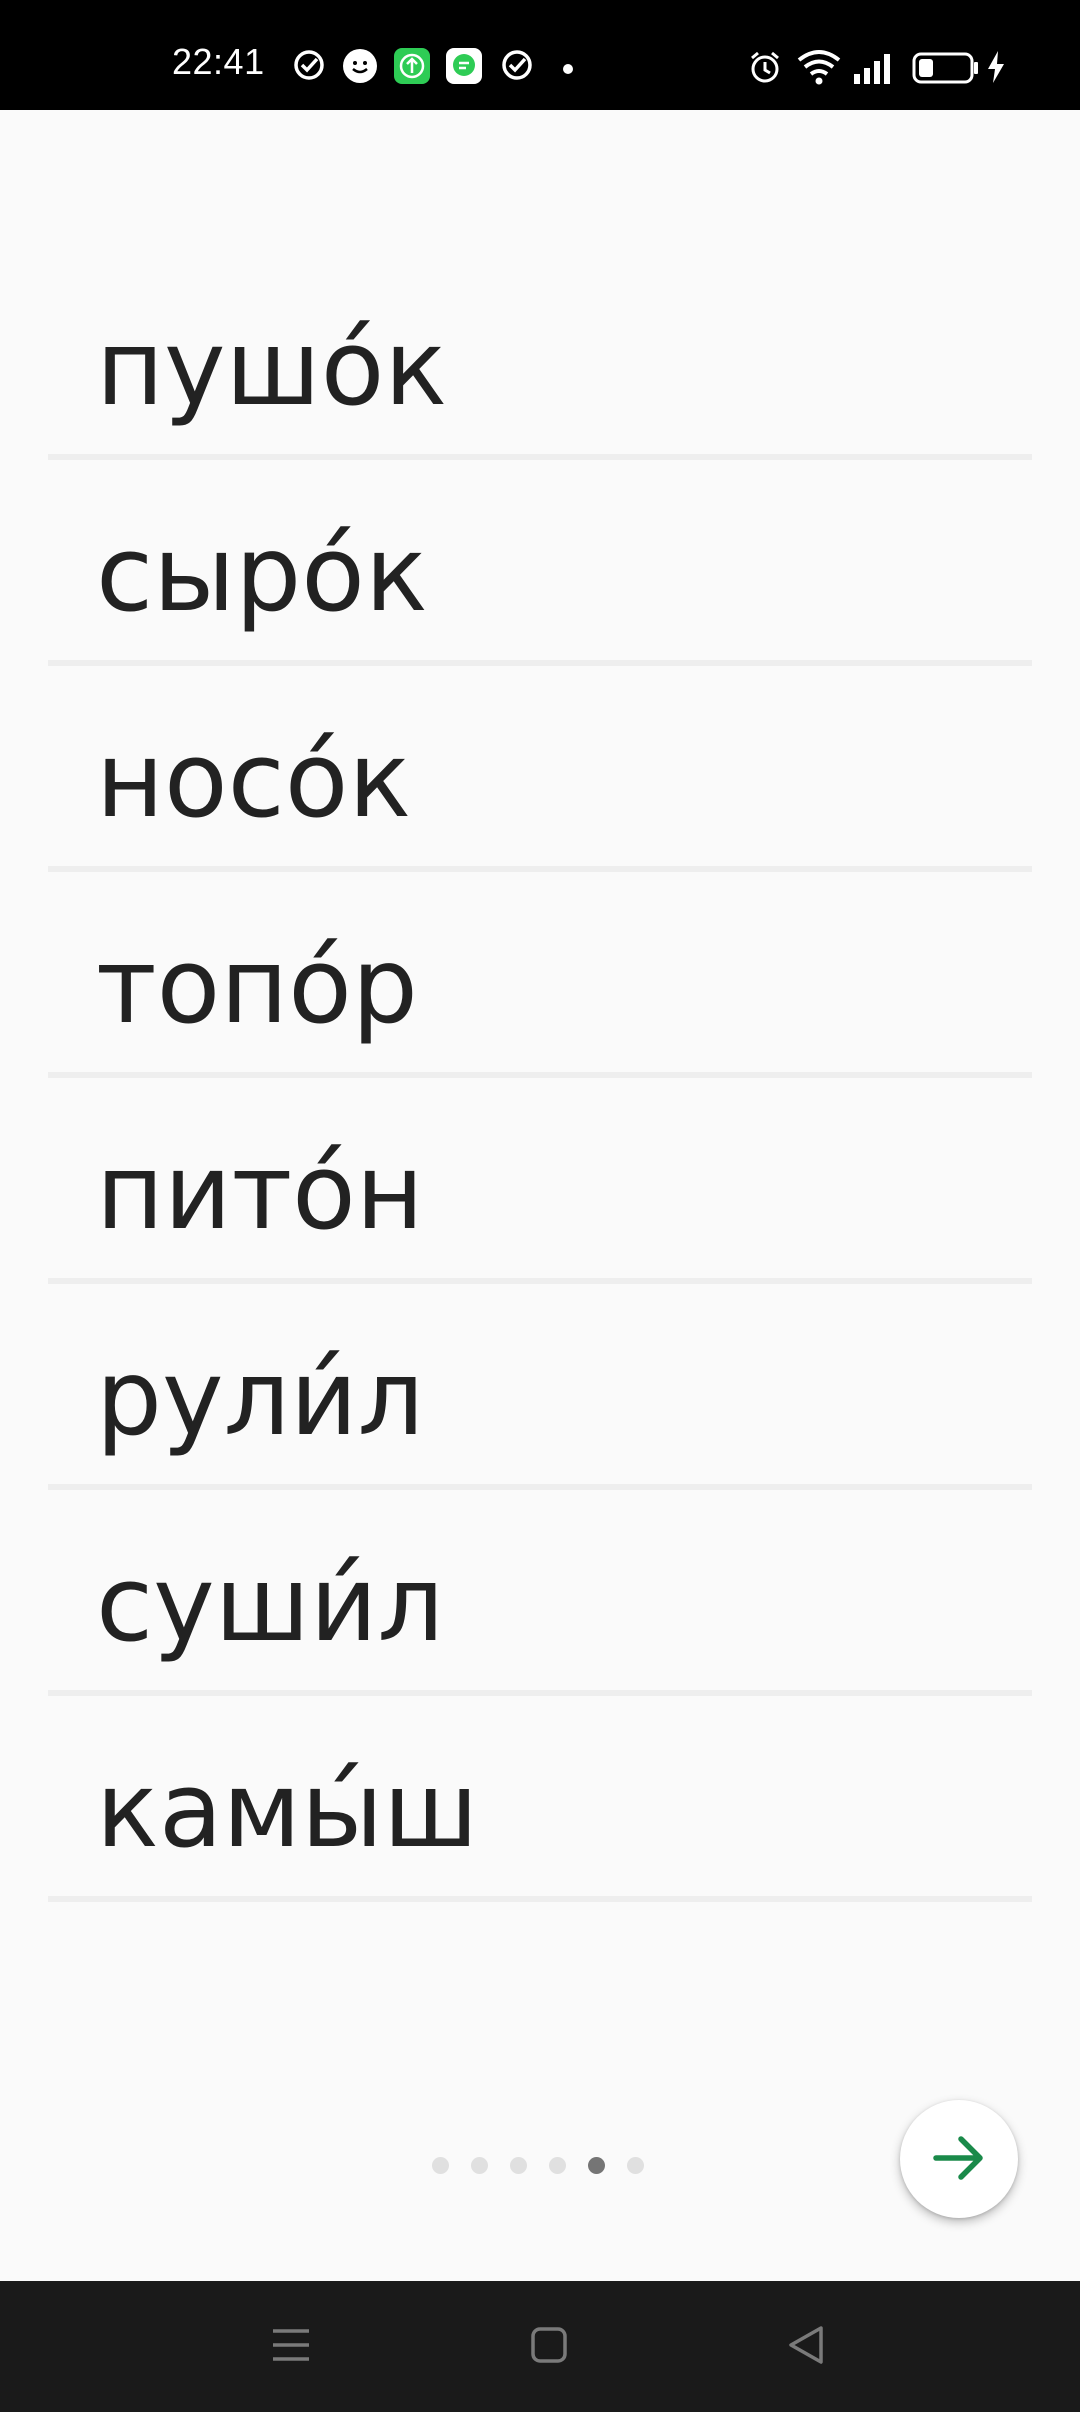 The width and height of the screenshot is (1080, 2412). I want to click on menu-icon, so click(291, 2347).